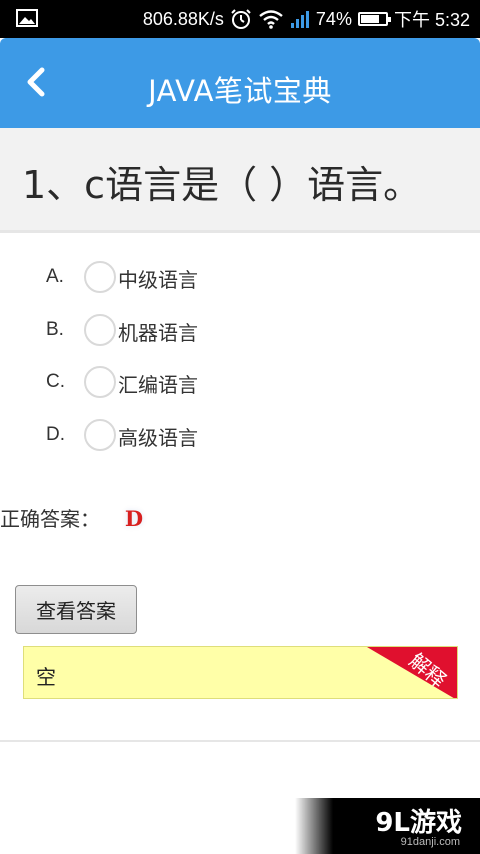 This screenshot has width=480, height=854. What do you see at coordinates (55, 276) in the screenshot?
I see `option-letter: A.` at bounding box center [55, 276].